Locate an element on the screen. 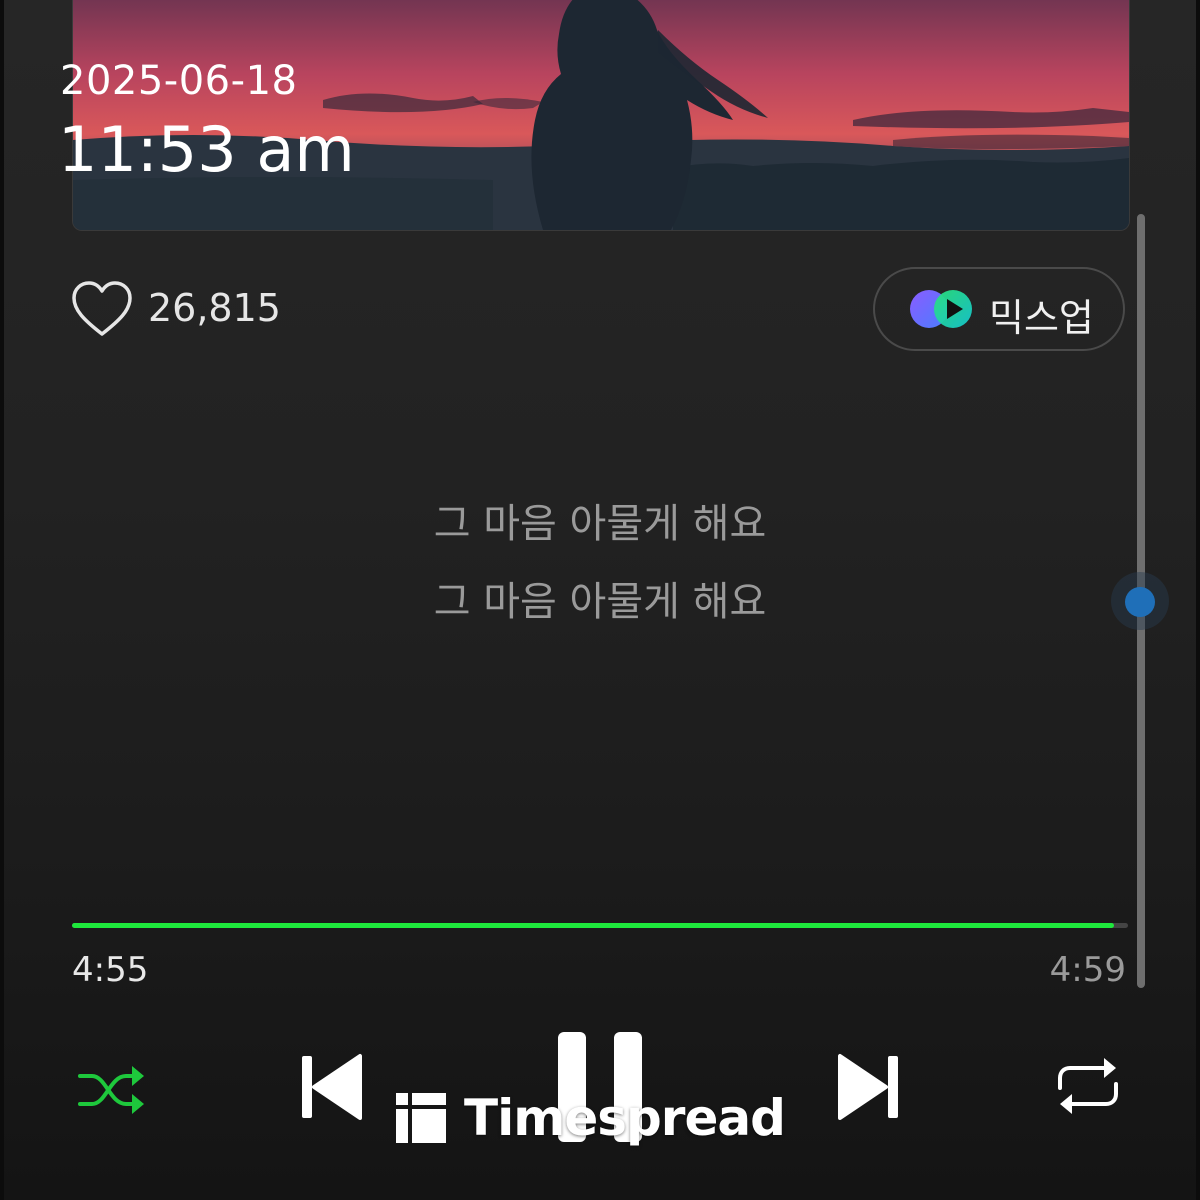 Image resolution: width=1200 pixels, height=1200 pixels. lyrics-scrollbar-thumb is located at coordinates (1140, 602).